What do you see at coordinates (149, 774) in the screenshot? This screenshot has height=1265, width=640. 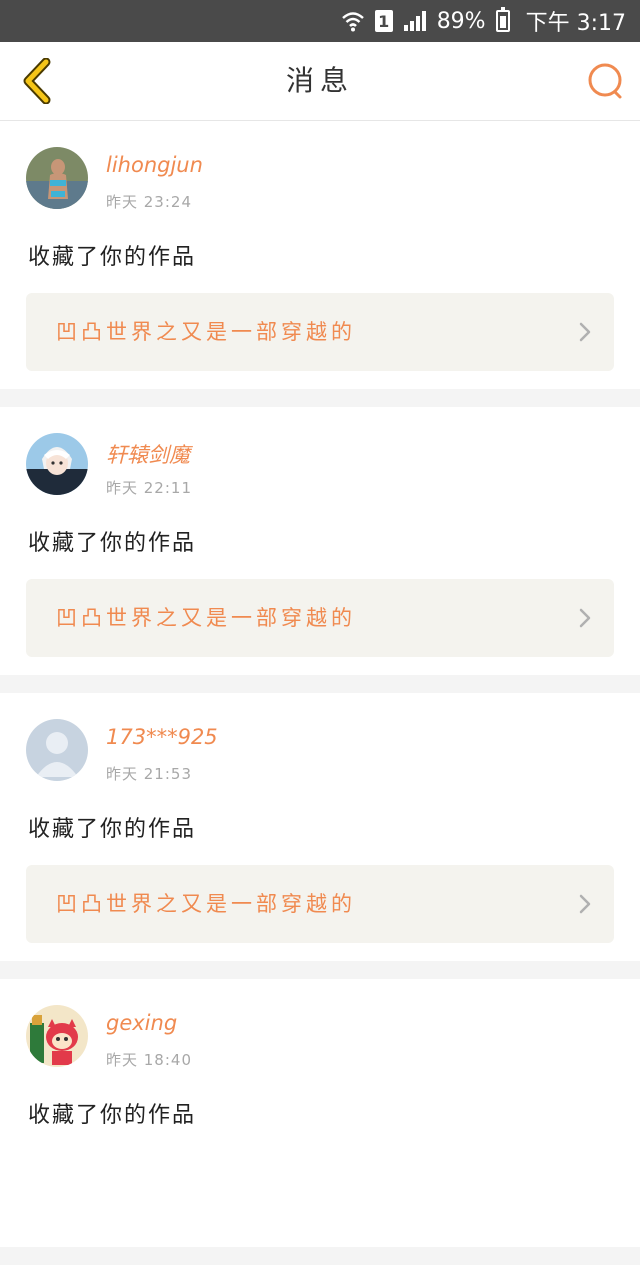 I see `message-time: 昨天 21:53` at bounding box center [149, 774].